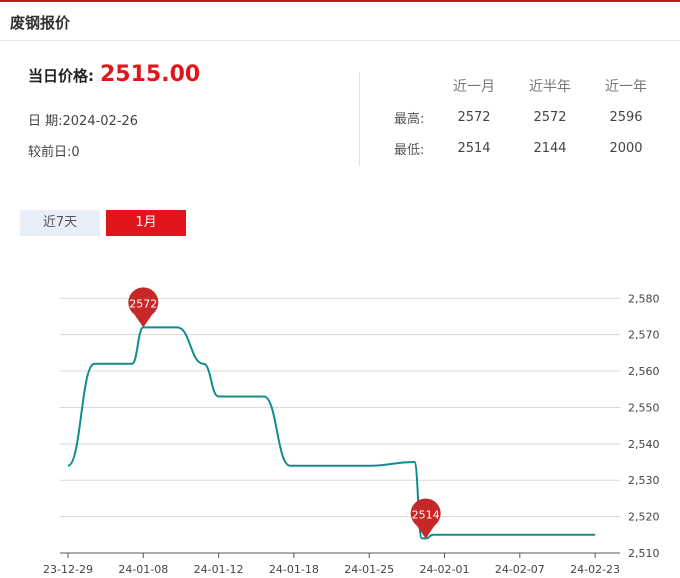  Describe the element at coordinates (644, 407) in the screenshot. I see `y-tick-label: 2,550` at that location.